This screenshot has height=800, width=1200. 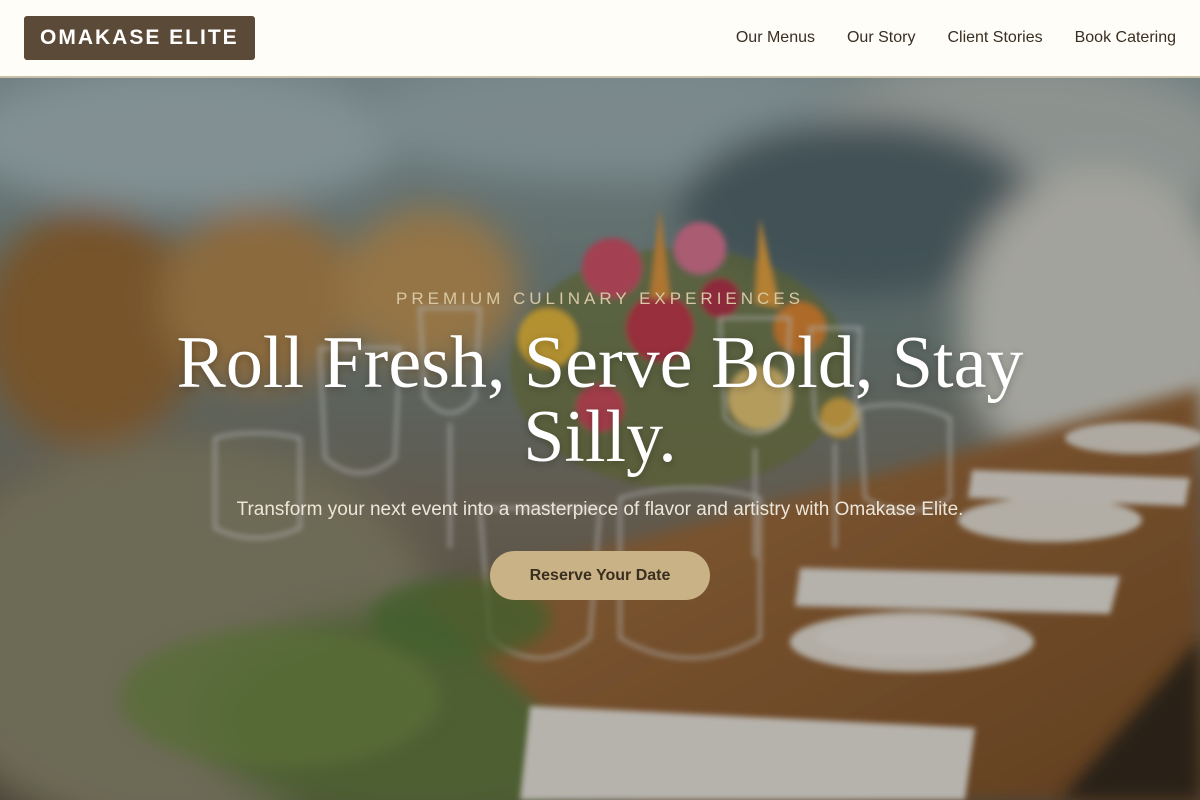 What do you see at coordinates (881, 38) in the screenshot?
I see `nav-link-our-story: Our Story` at bounding box center [881, 38].